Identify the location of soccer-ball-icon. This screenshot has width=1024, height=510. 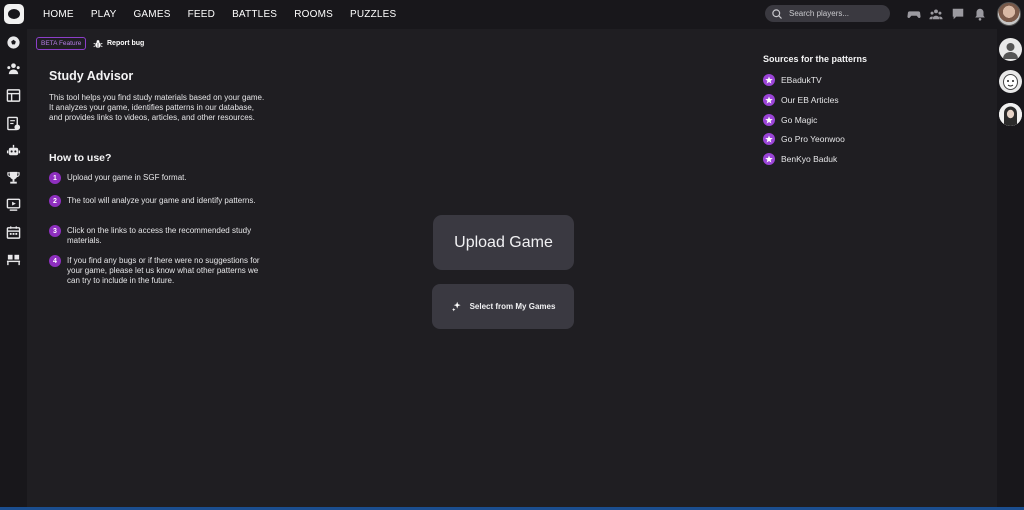
(13, 42).